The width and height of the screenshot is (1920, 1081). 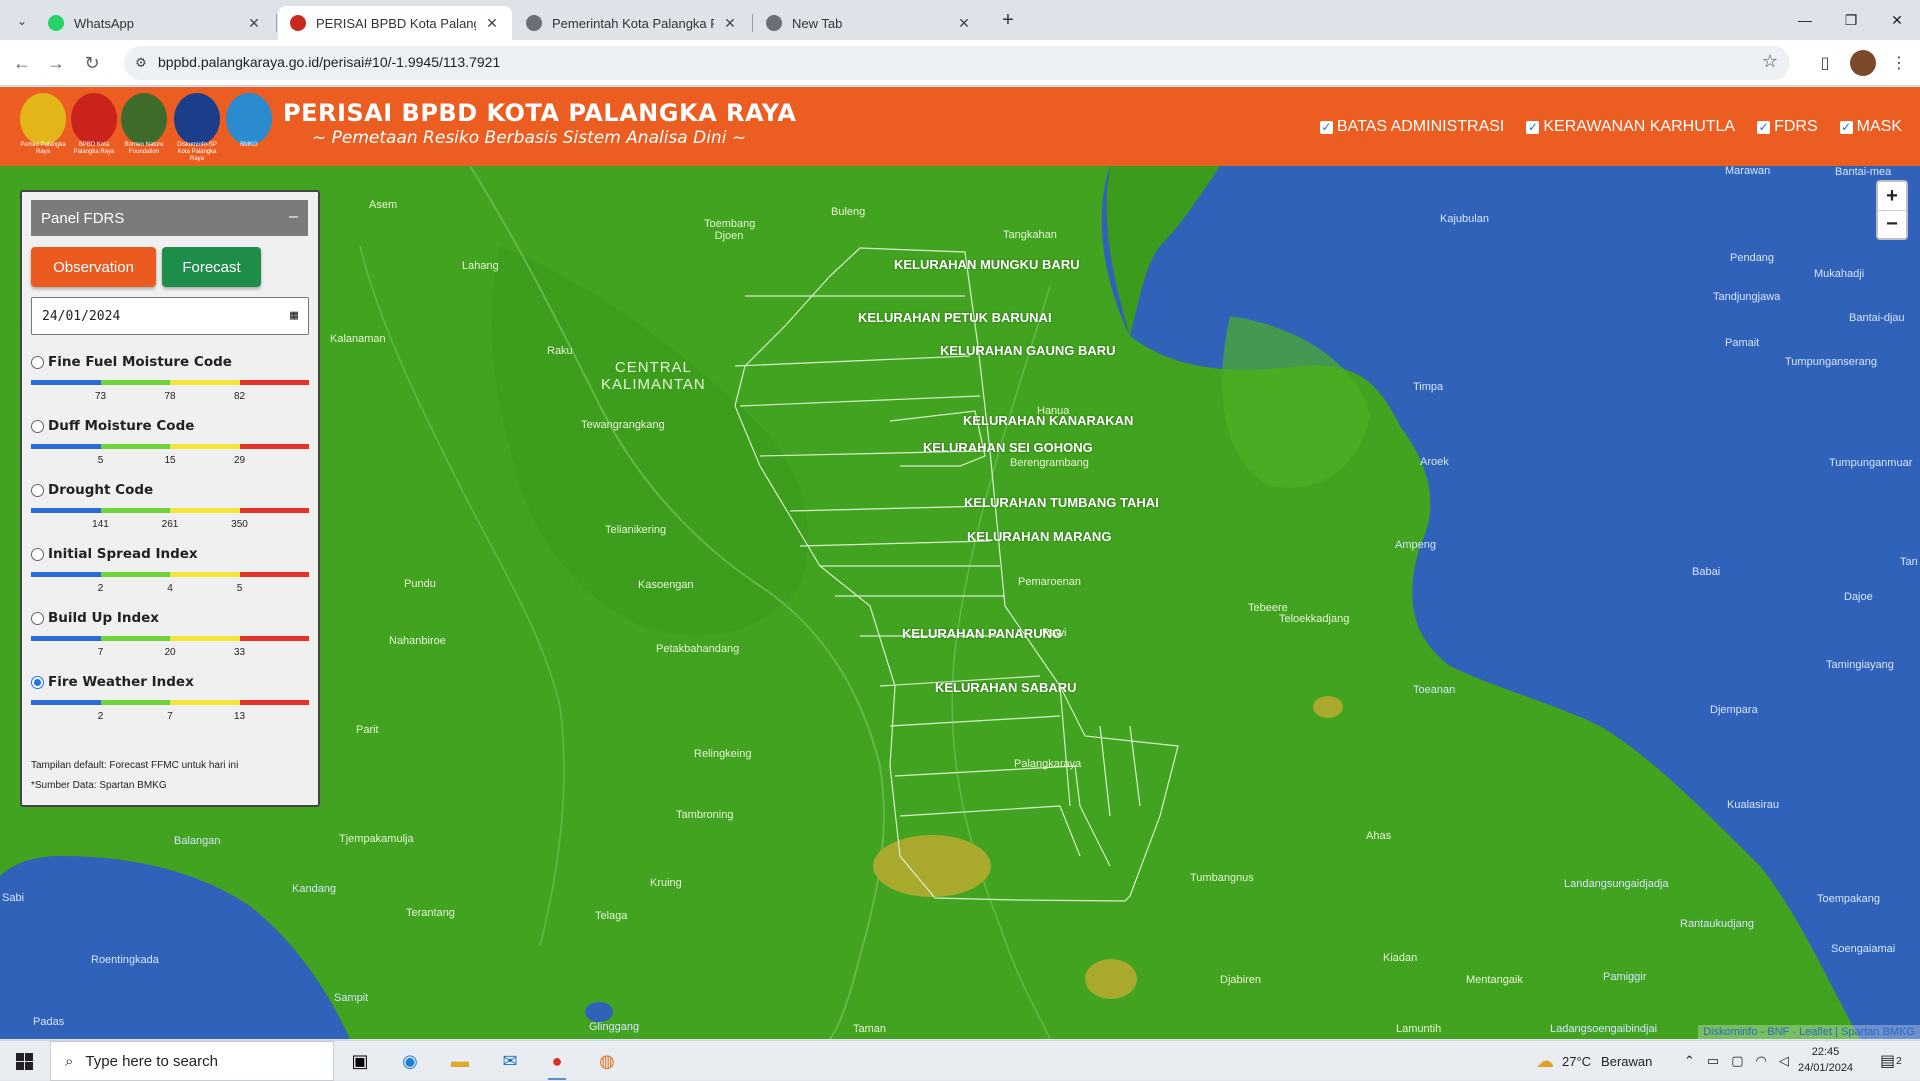 I want to click on panel-header: Panel FDRS –, so click(x=169, y=218).